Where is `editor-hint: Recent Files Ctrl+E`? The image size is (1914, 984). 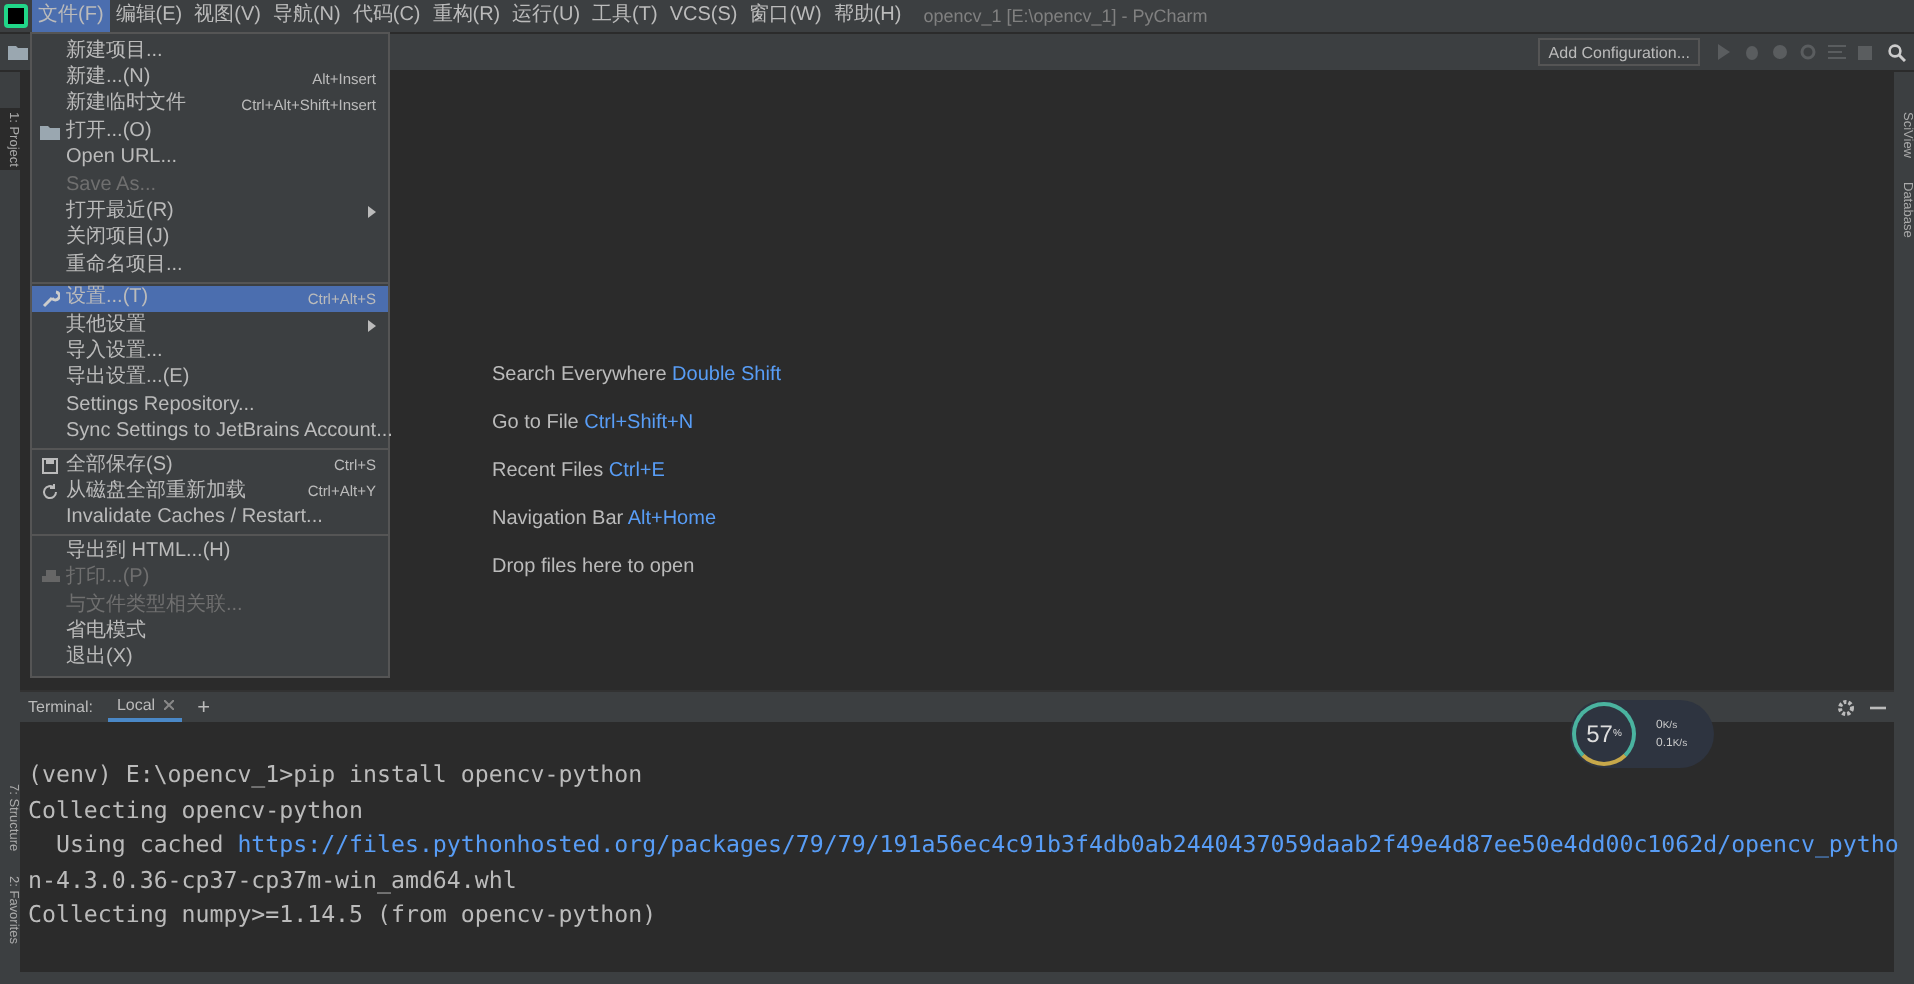
editor-hint: Recent Files Ctrl+E is located at coordinates (579, 471).